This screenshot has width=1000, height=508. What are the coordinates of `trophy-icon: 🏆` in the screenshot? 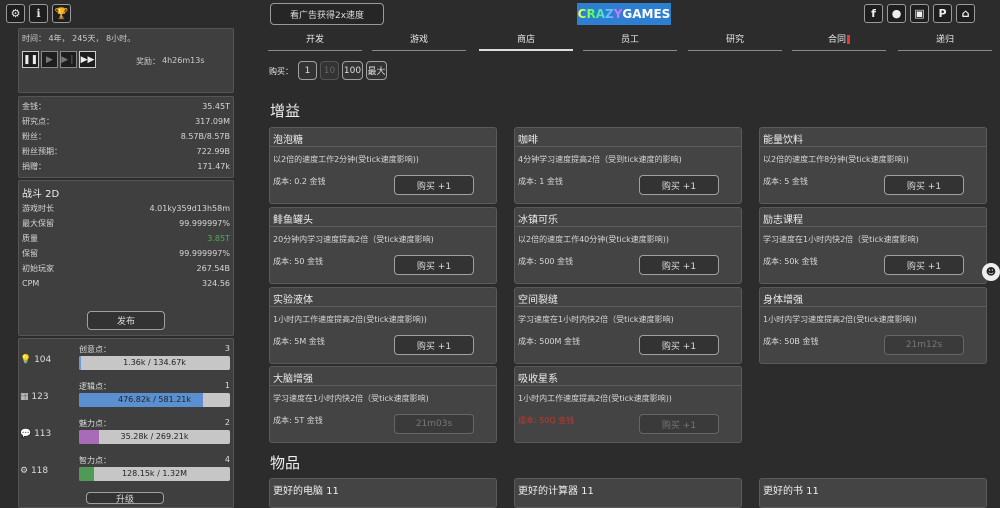 It's located at (61, 13).